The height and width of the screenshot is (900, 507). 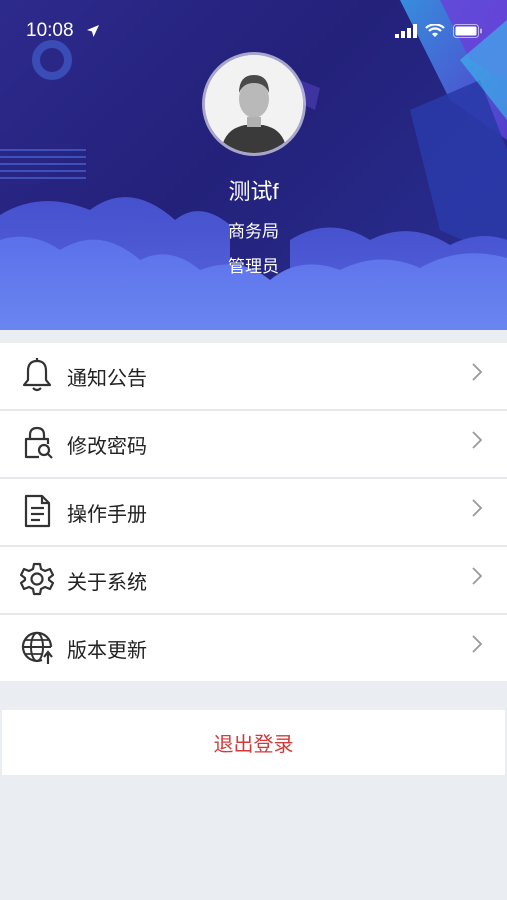 What do you see at coordinates (93, 32) in the screenshot?
I see `location-arrow-icon` at bounding box center [93, 32].